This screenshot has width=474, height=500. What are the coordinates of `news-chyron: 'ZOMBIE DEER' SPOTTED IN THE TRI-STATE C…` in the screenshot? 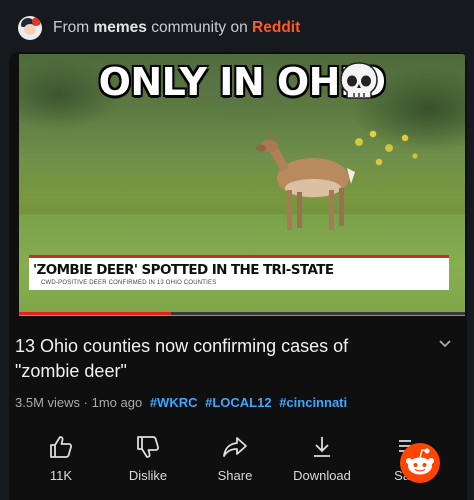 It's located at (239, 274).